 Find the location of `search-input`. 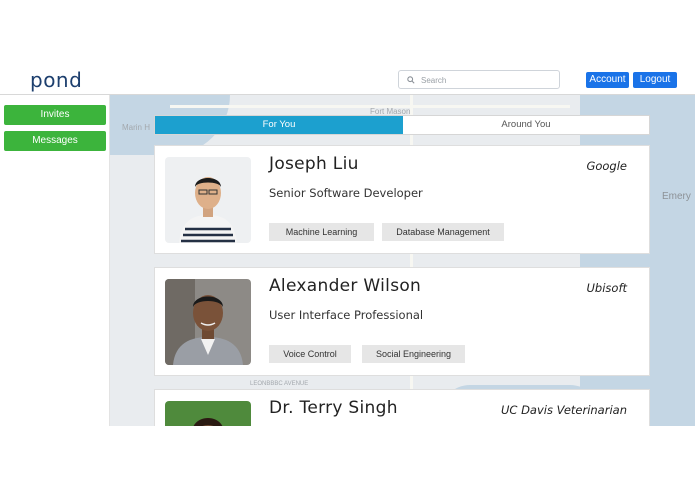

search-input is located at coordinates (489, 80).